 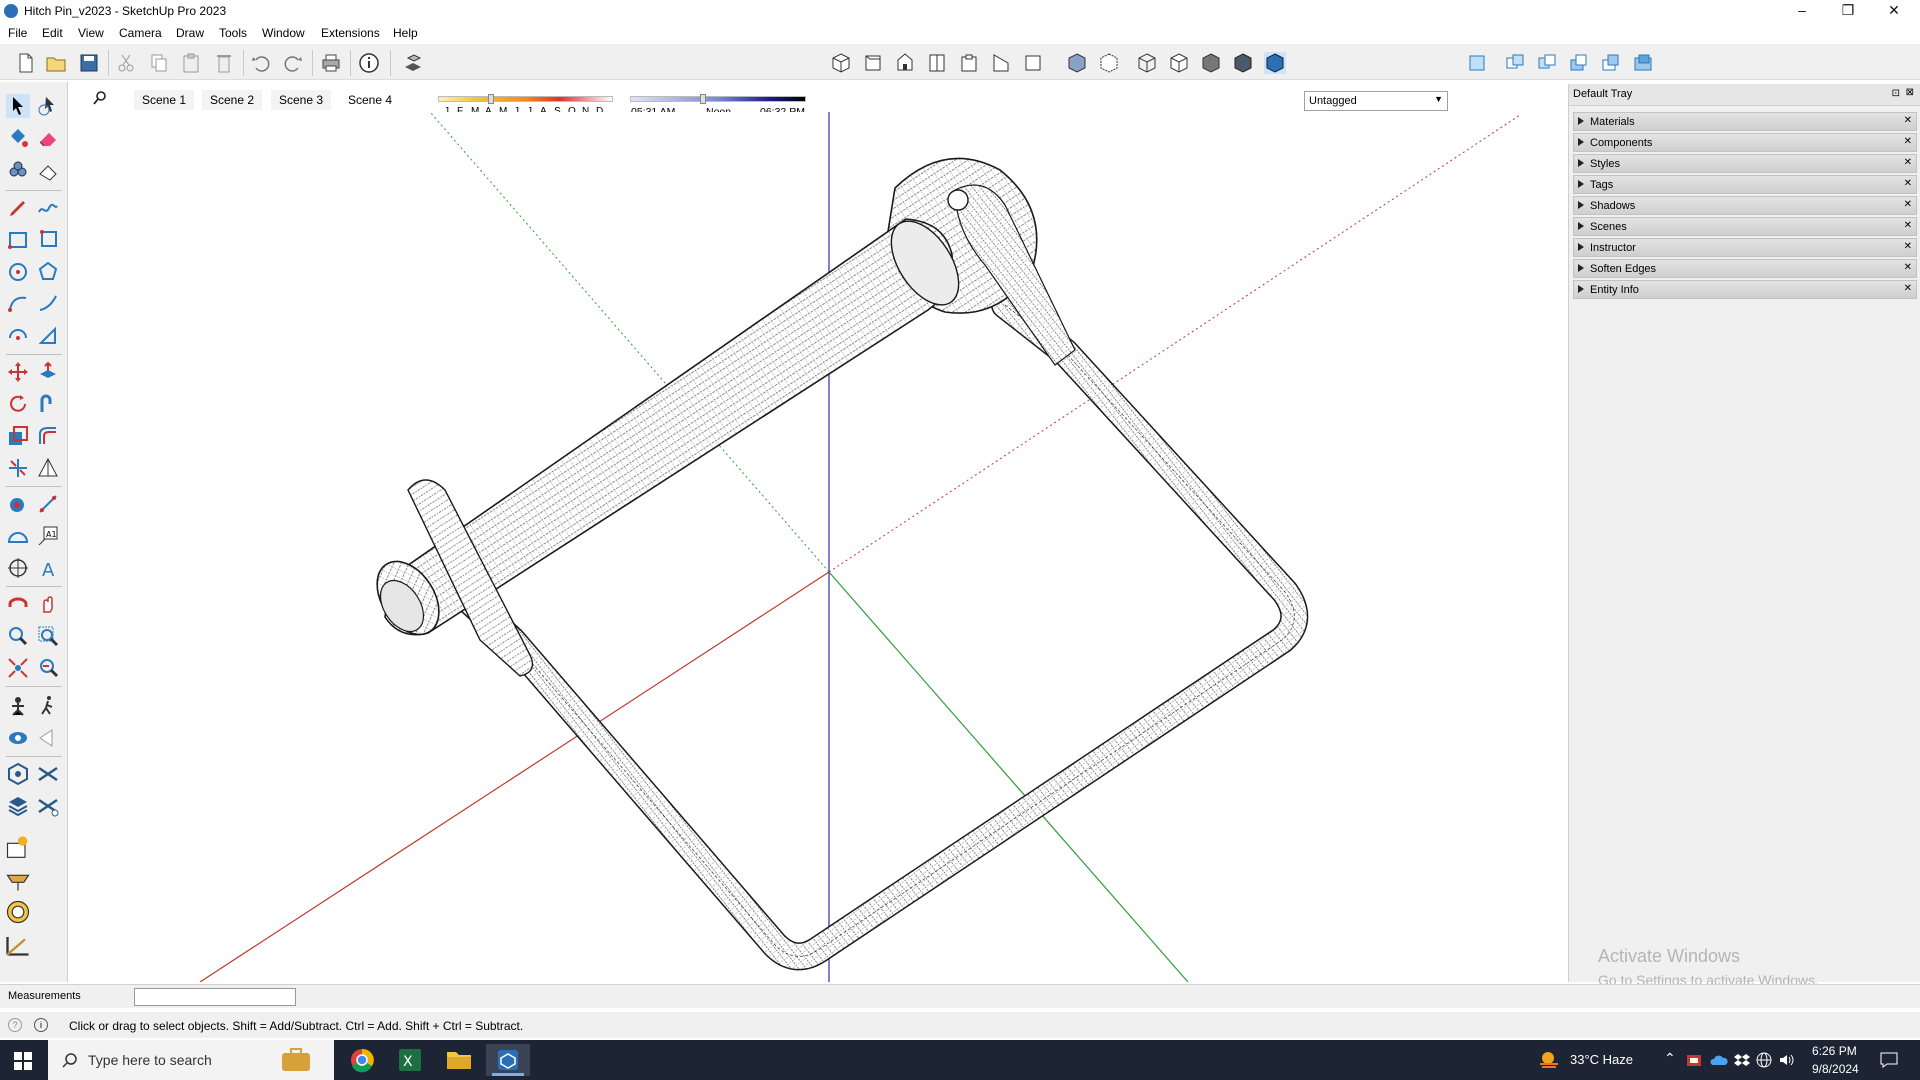 What do you see at coordinates (18, 536) in the screenshot?
I see `protractor-icon` at bounding box center [18, 536].